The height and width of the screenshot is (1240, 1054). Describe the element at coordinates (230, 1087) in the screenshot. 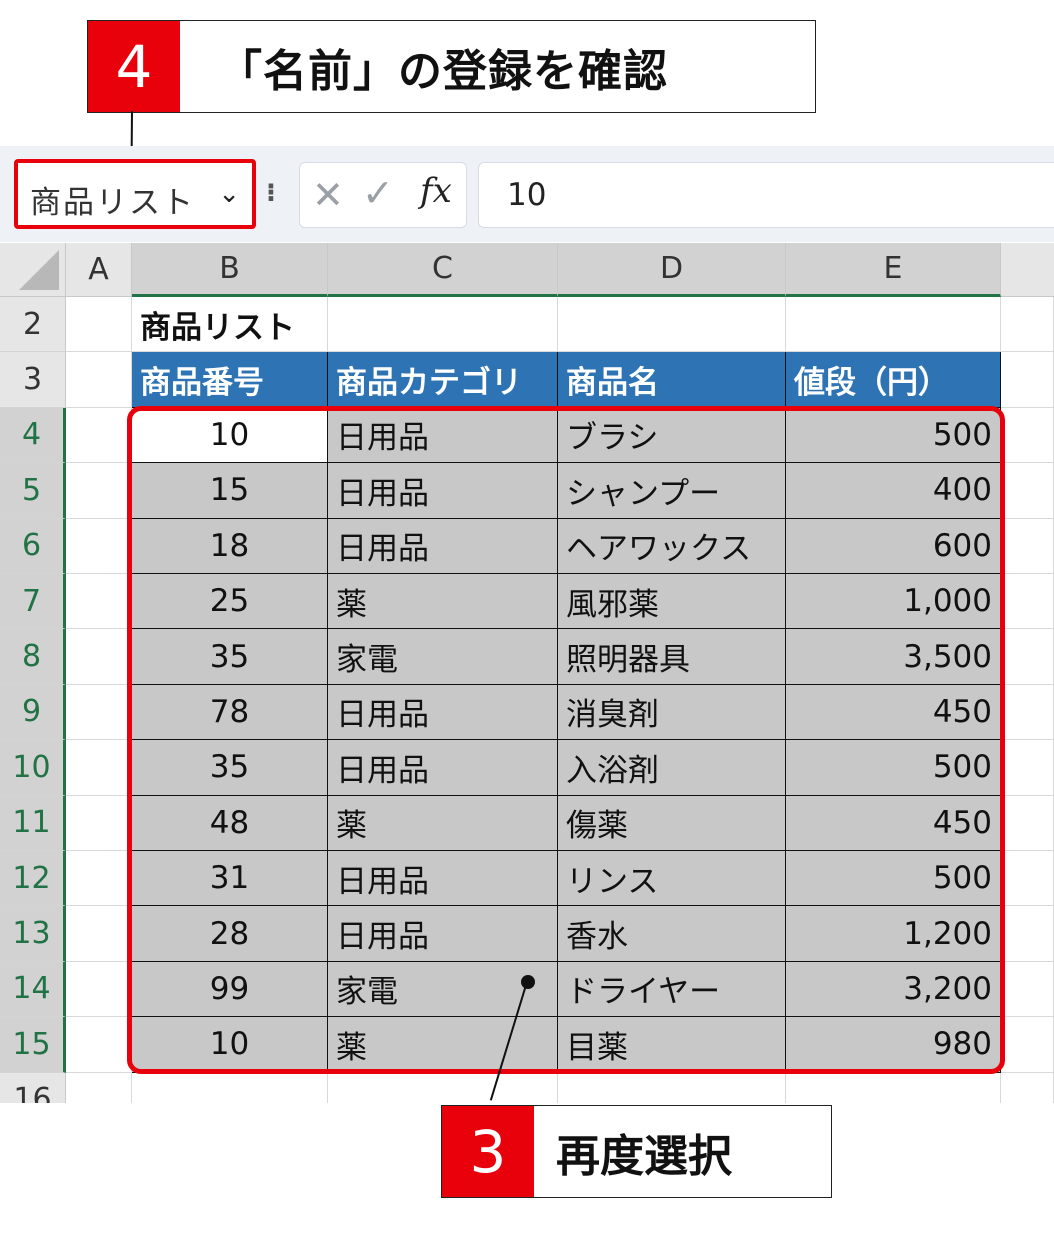

I see `cell-b16` at that location.